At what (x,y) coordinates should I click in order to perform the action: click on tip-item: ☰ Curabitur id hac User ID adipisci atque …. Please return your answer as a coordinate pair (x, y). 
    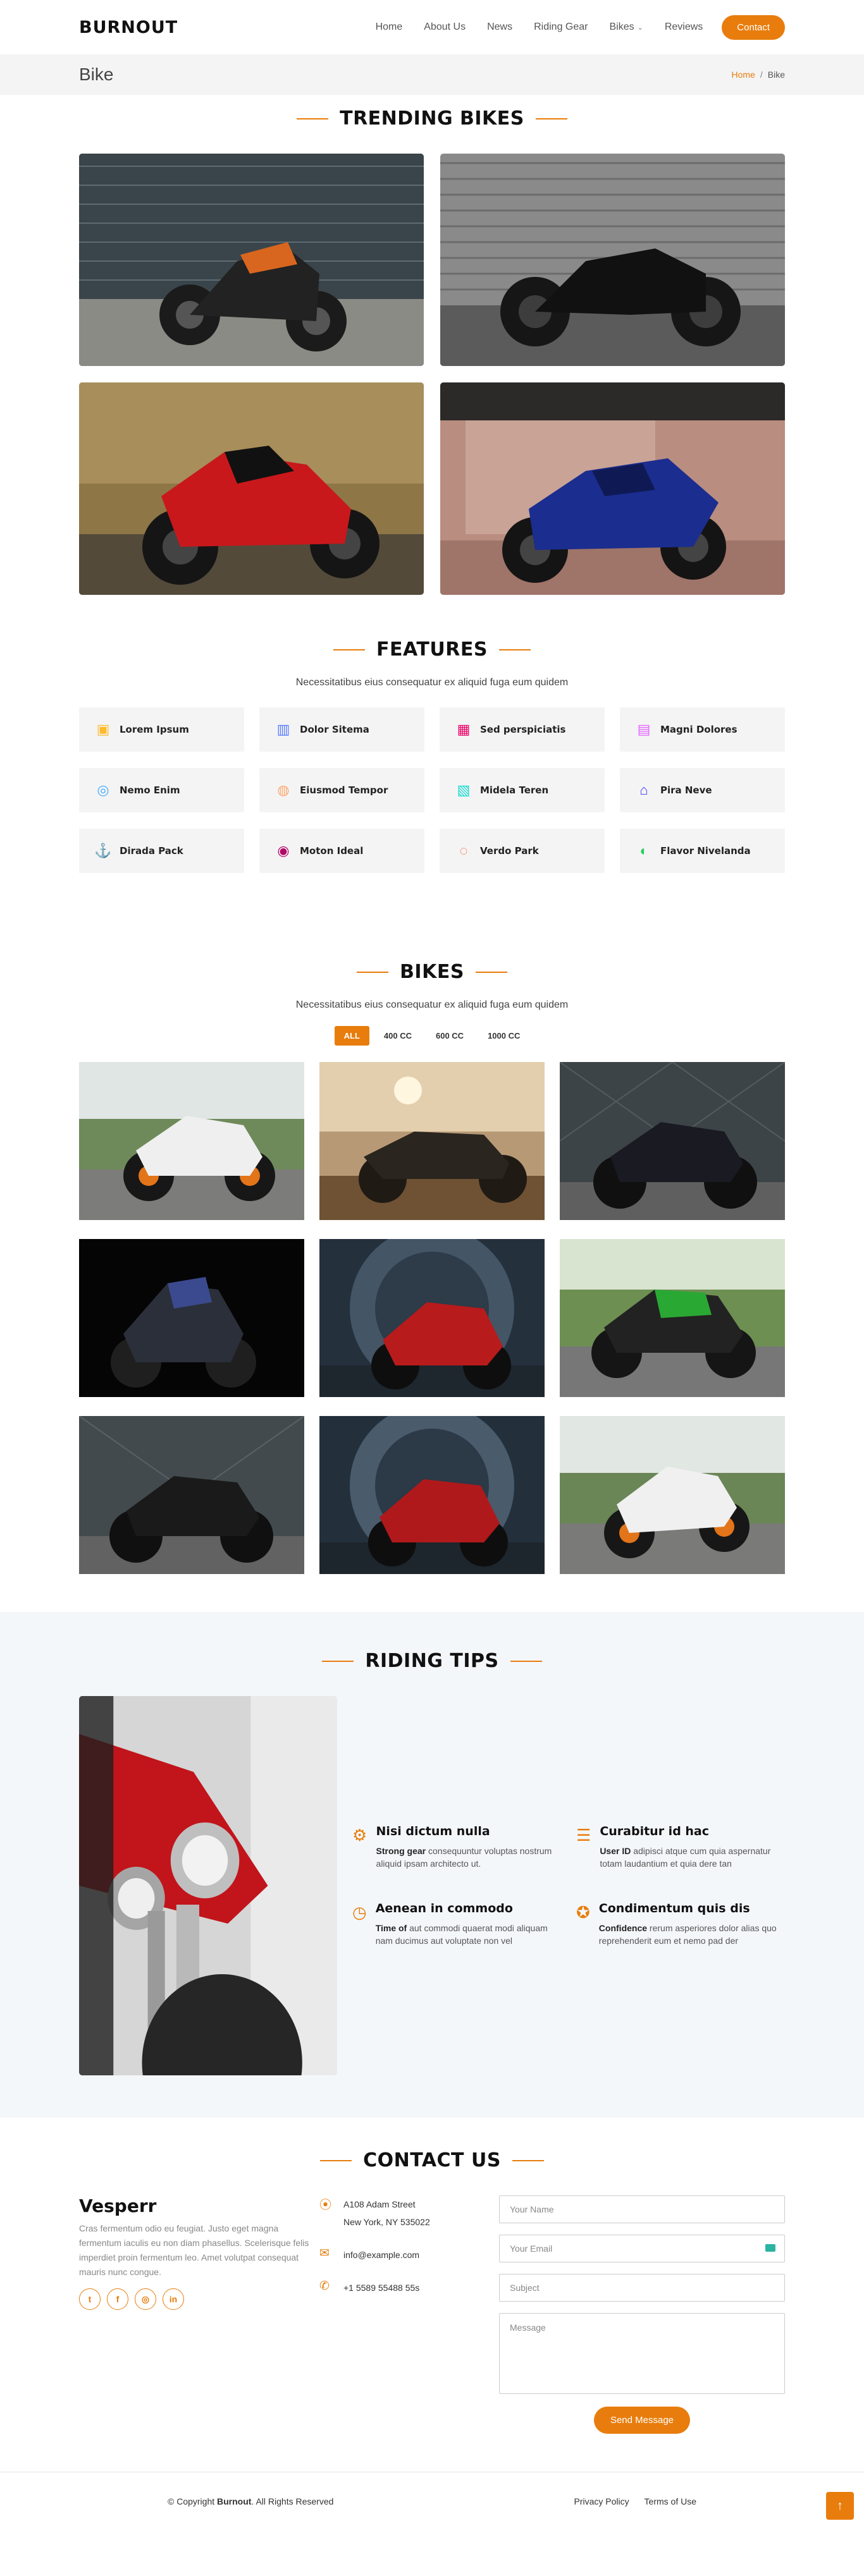
    Looking at the image, I should click on (681, 1847).